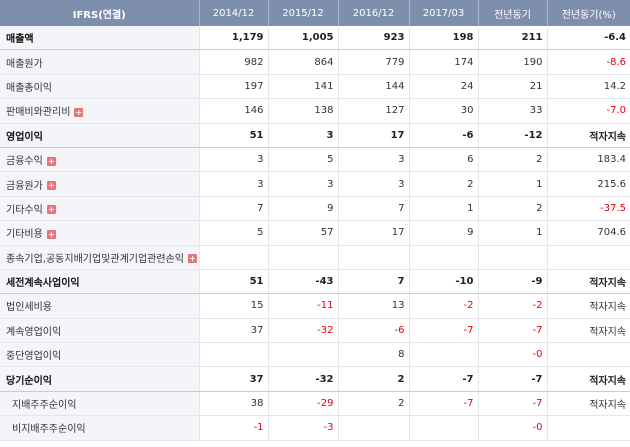 The width and height of the screenshot is (630, 447). I want to click on row-label: 종속기업,공동지배기업및관계기업관련손익, so click(95, 259).